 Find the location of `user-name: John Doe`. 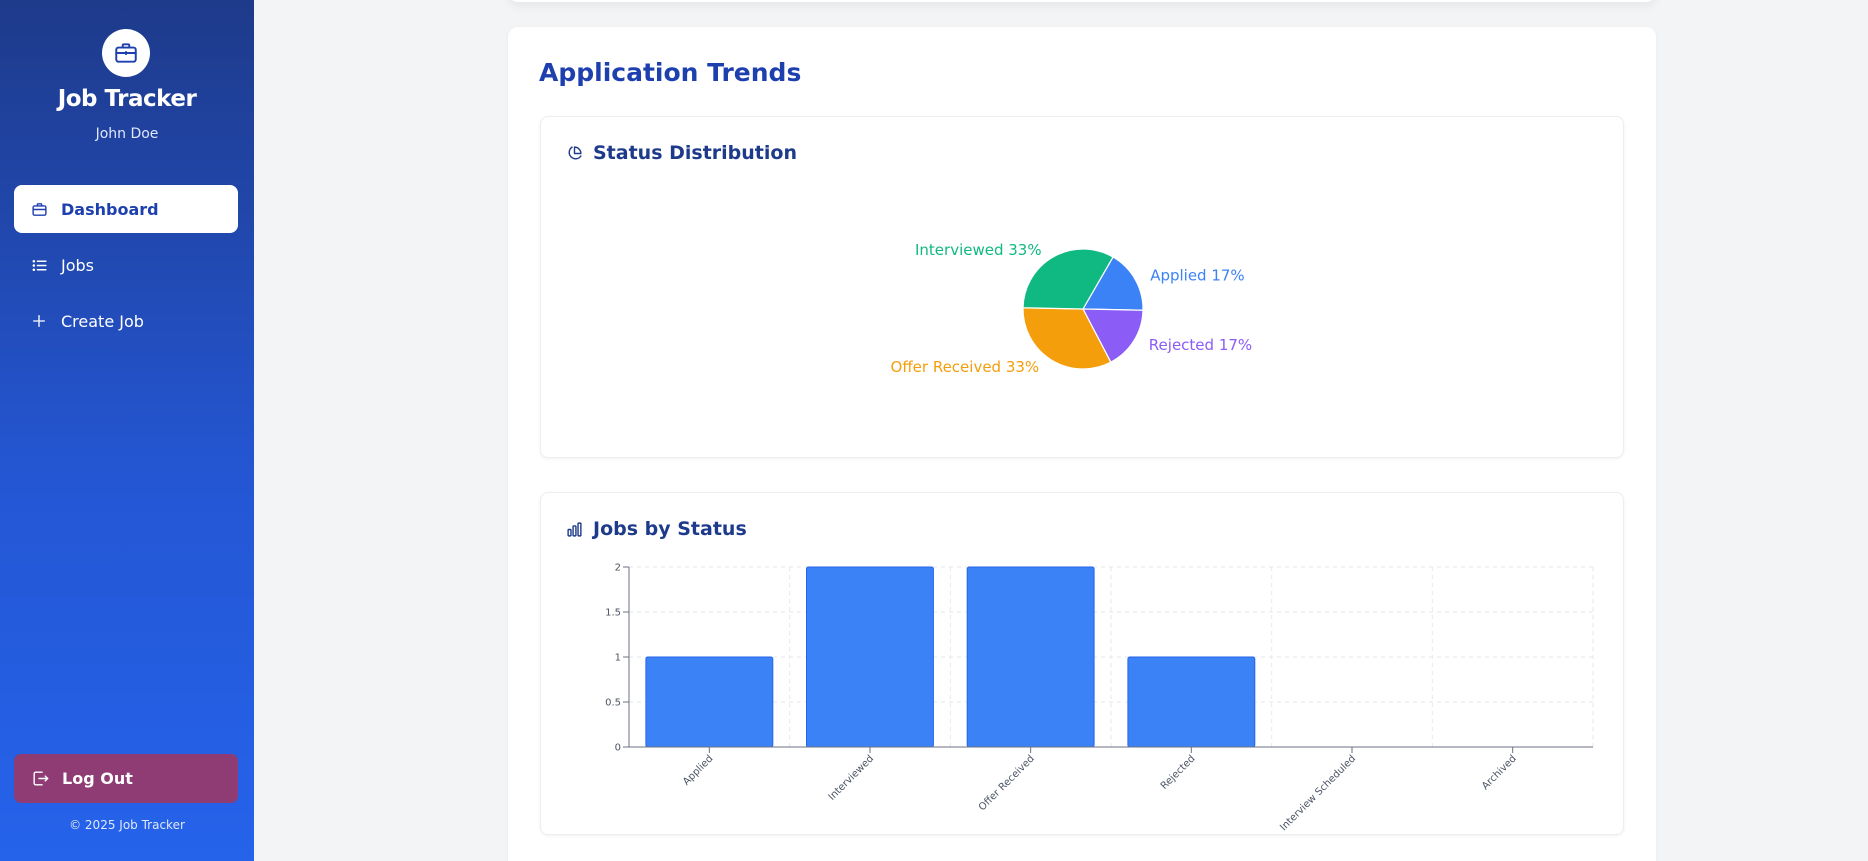

user-name: John Doe is located at coordinates (127, 134).